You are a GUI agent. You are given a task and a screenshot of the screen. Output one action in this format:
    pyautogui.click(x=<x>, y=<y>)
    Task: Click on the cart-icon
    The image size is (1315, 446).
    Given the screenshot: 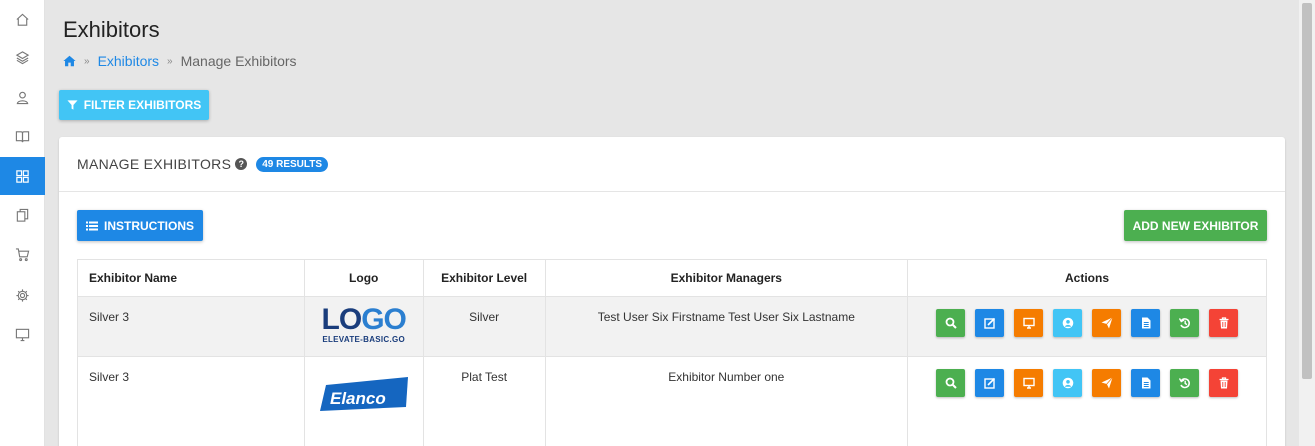 What is the action you would take?
    pyautogui.click(x=22, y=254)
    